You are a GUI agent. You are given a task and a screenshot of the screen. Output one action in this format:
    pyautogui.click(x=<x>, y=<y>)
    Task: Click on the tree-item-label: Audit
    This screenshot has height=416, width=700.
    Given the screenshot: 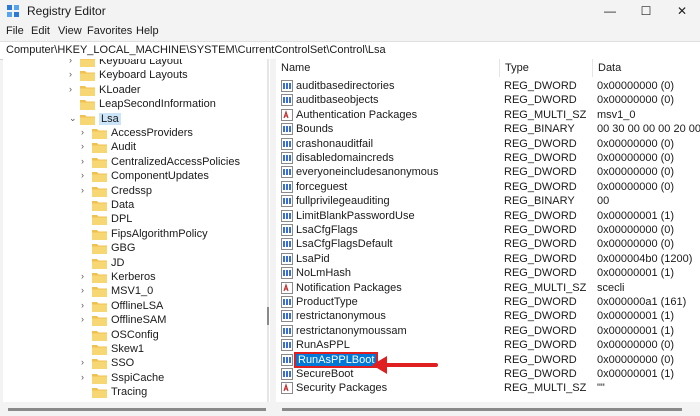 What is the action you would take?
    pyautogui.click(x=124, y=147)
    